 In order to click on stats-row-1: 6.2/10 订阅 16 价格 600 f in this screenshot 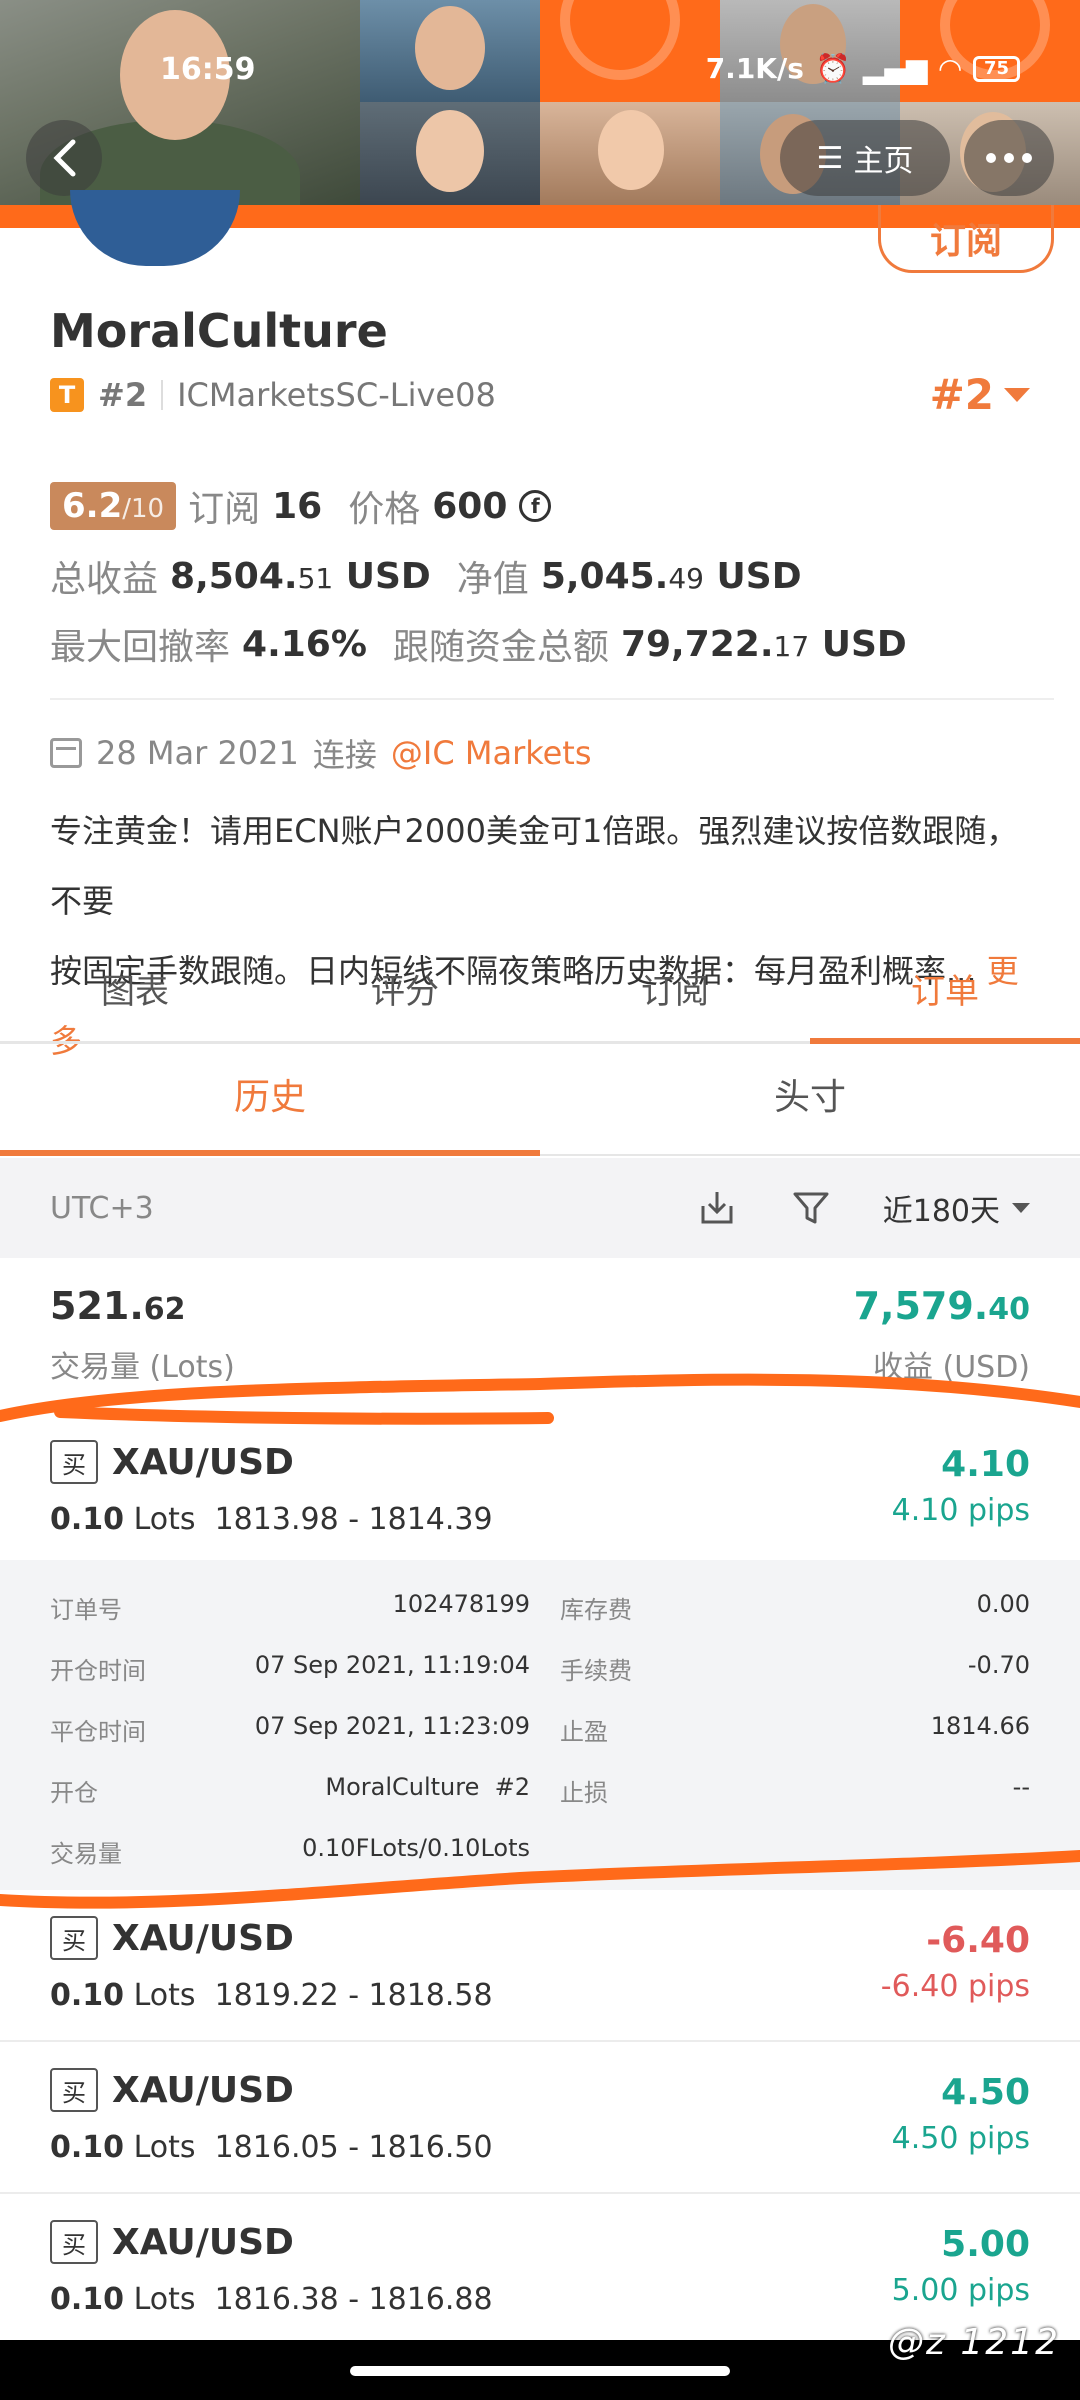, I will do `click(301, 506)`.